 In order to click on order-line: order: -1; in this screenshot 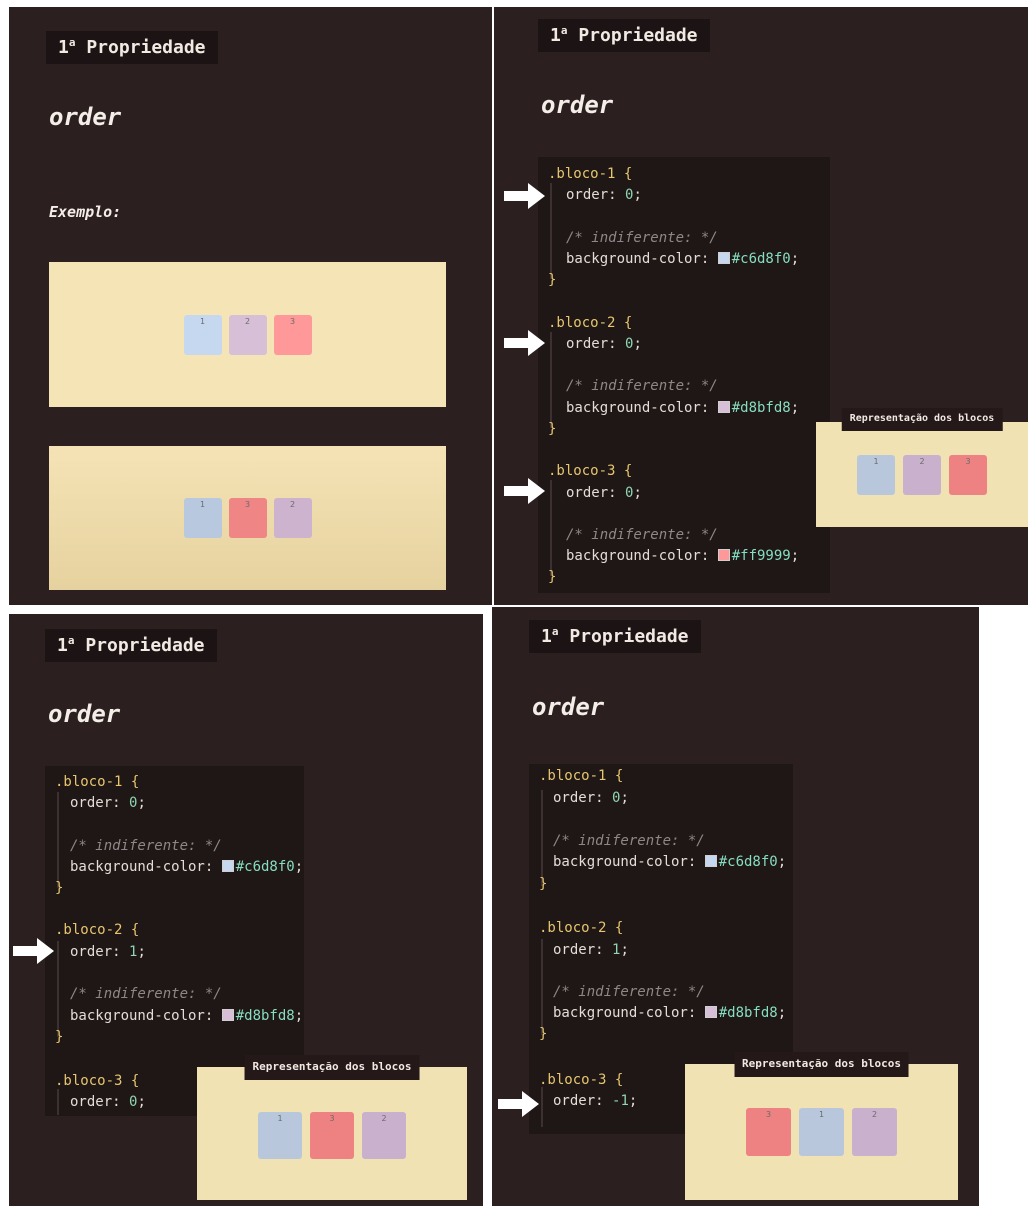, I will do `click(595, 1101)`.